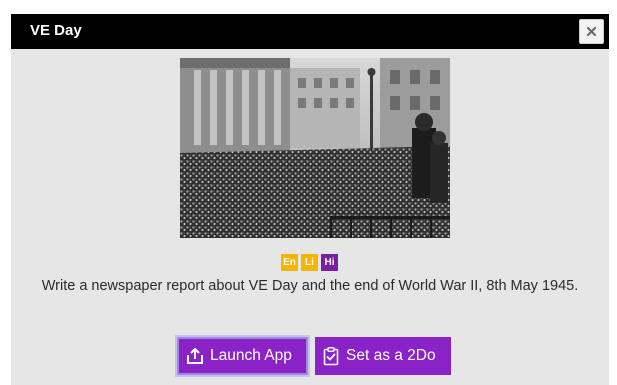 Image resolution: width=617 pixels, height=385 pixels. I want to click on level-badges: En Li Hi, so click(309, 262).